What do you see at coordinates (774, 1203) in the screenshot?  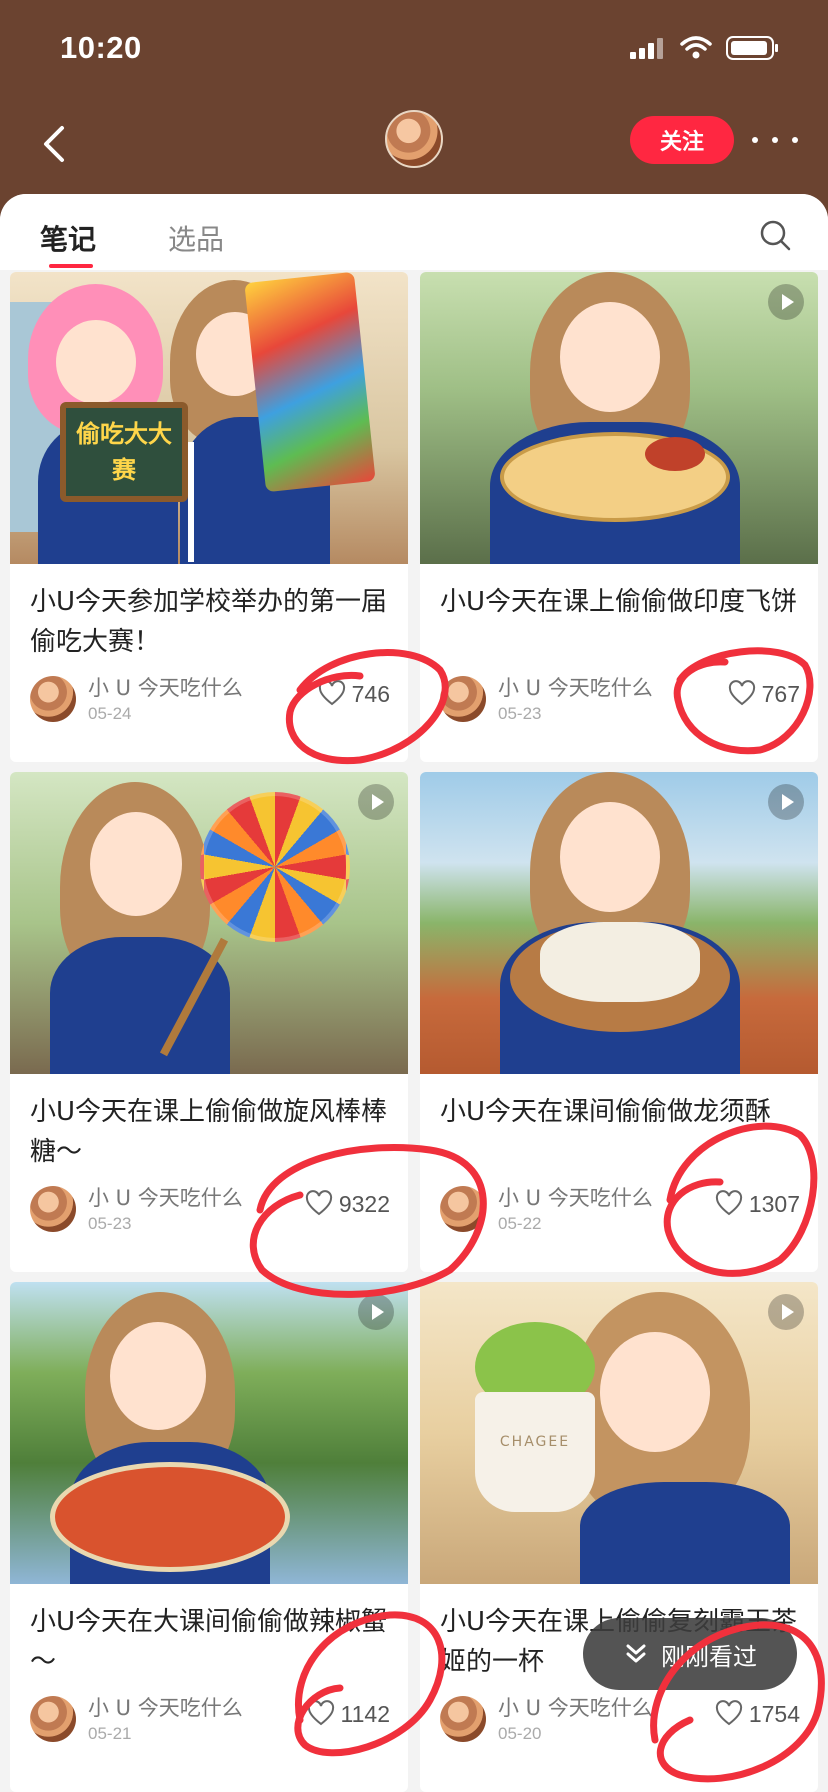 I see `like-count: 1307` at bounding box center [774, 1203].